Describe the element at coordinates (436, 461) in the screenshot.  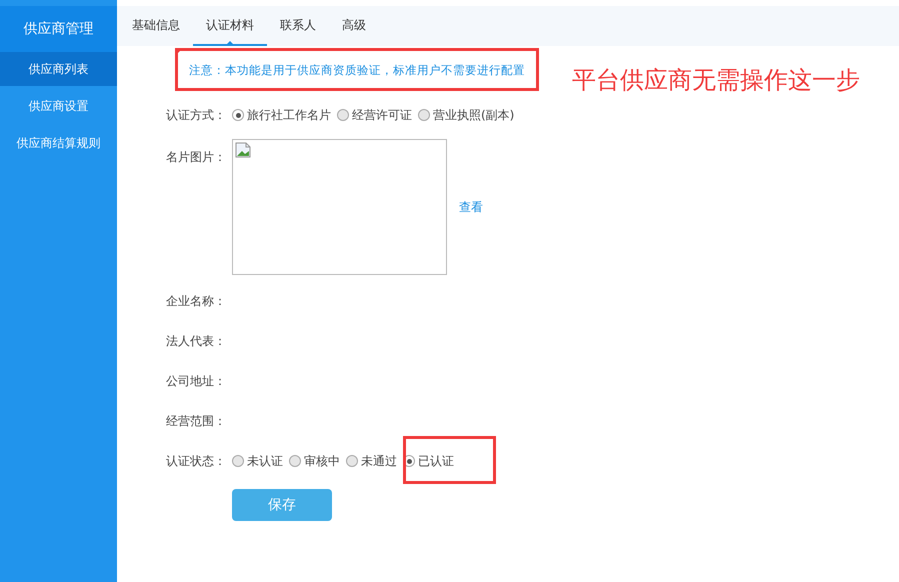
I see `option-label: 已认证` at that location.